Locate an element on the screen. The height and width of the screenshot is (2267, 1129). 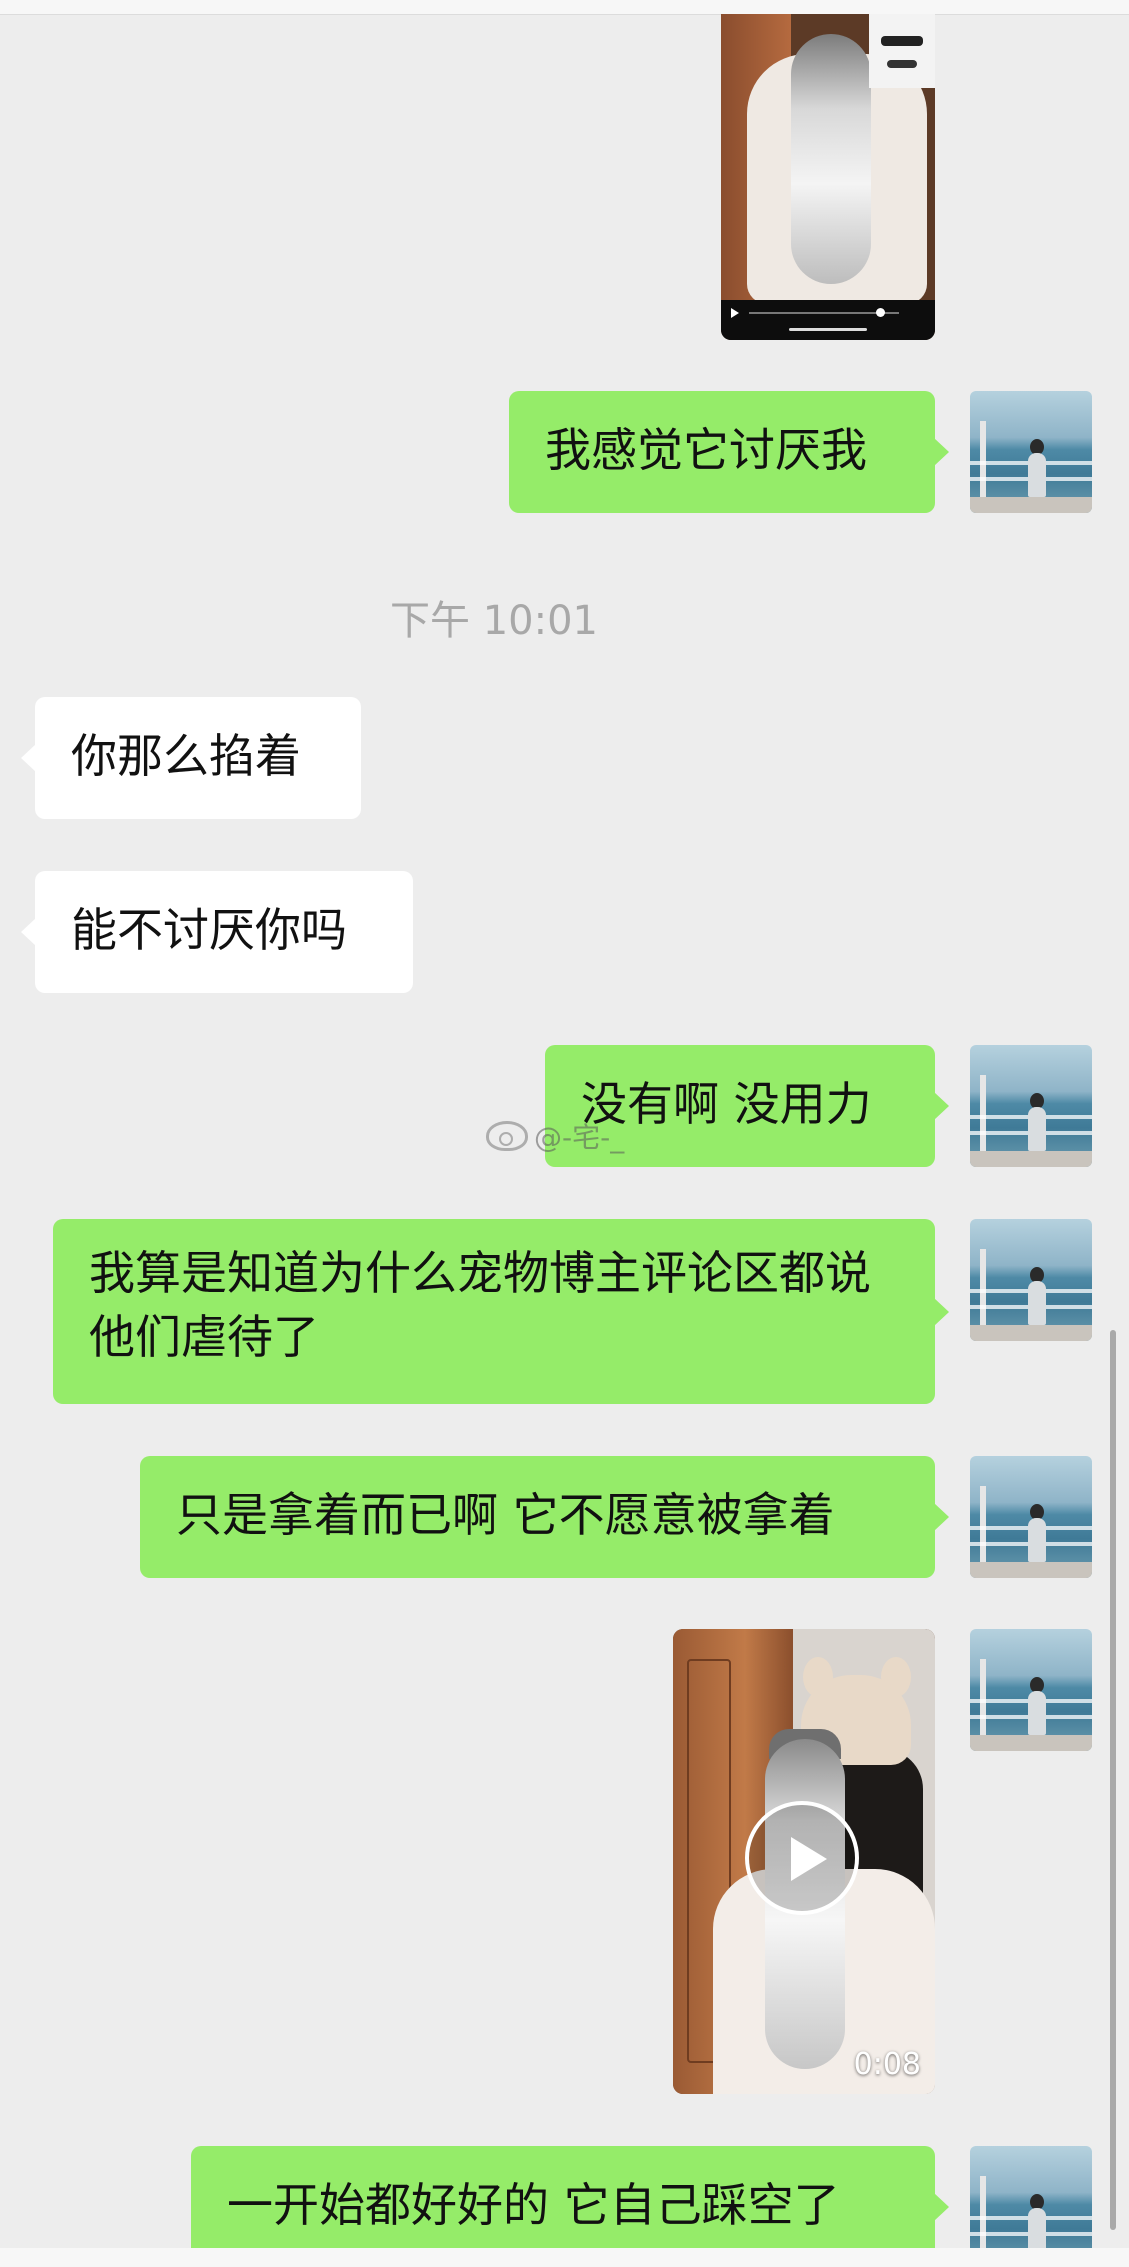
message-bubble-sent: 我感觉它讨厌我 is located at coordinates (729, 452).